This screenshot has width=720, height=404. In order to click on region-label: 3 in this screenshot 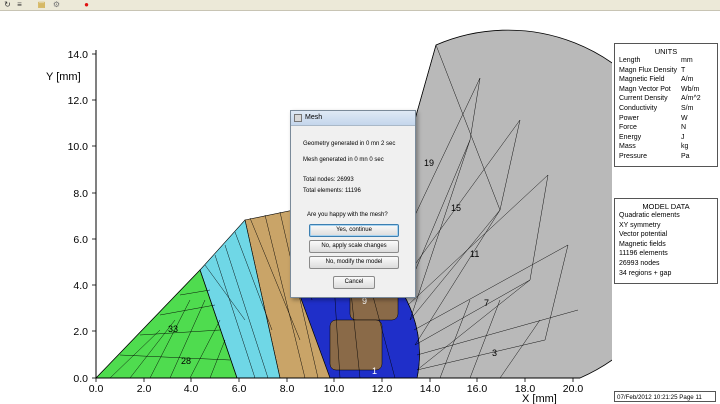, I will do `click(494, 353)`.